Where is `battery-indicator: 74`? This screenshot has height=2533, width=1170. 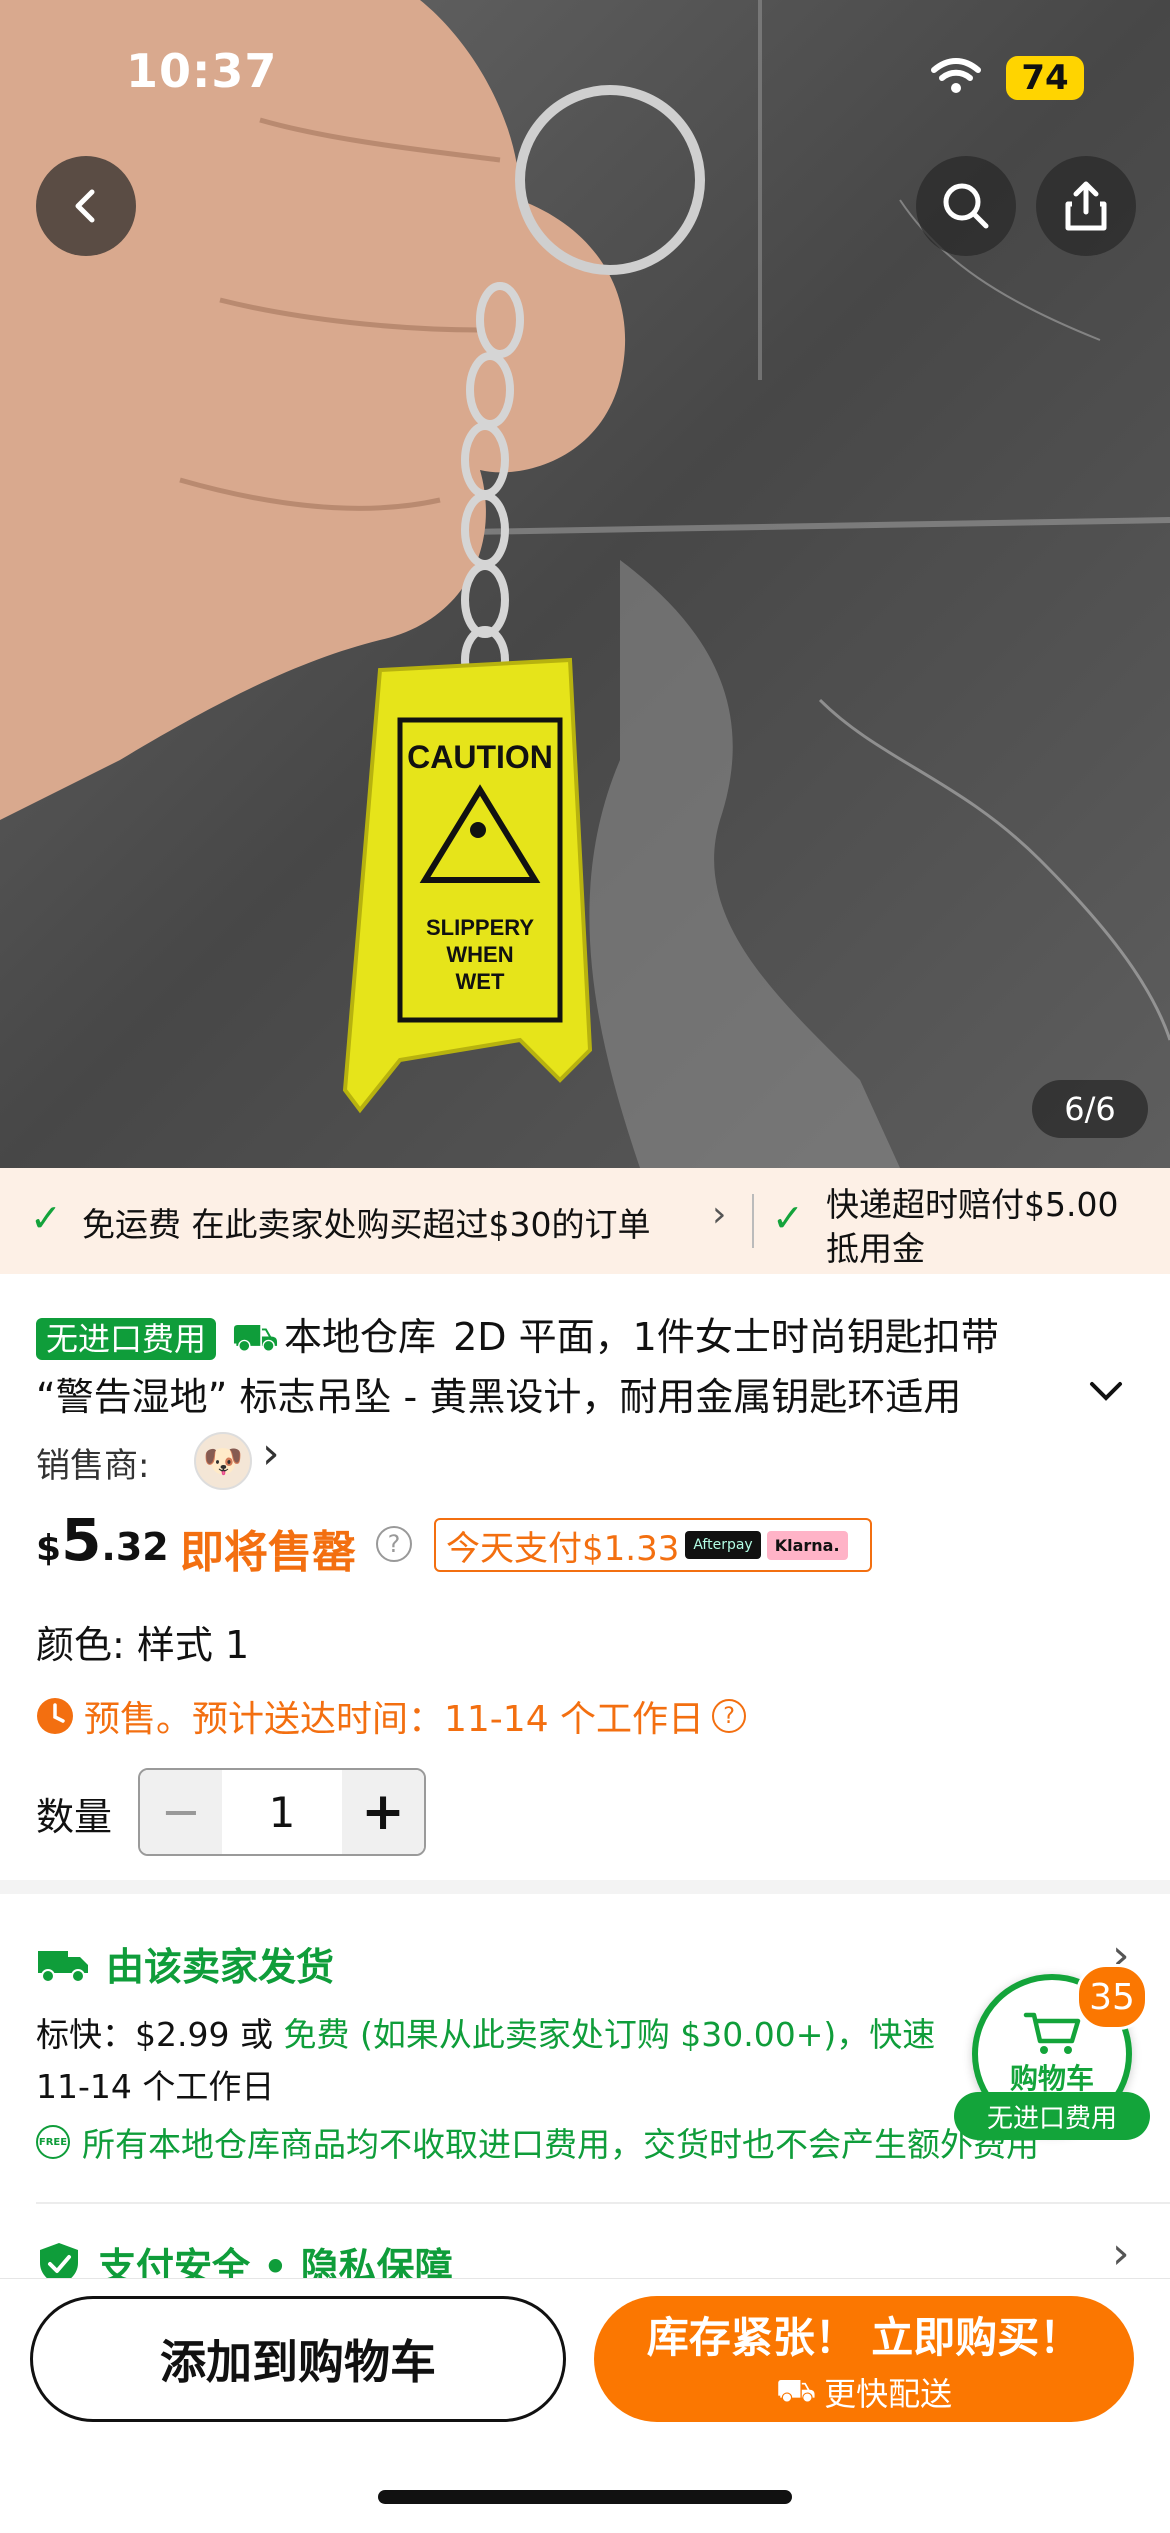 battery-indicator: 74 is located at coordinates (1045, 78).